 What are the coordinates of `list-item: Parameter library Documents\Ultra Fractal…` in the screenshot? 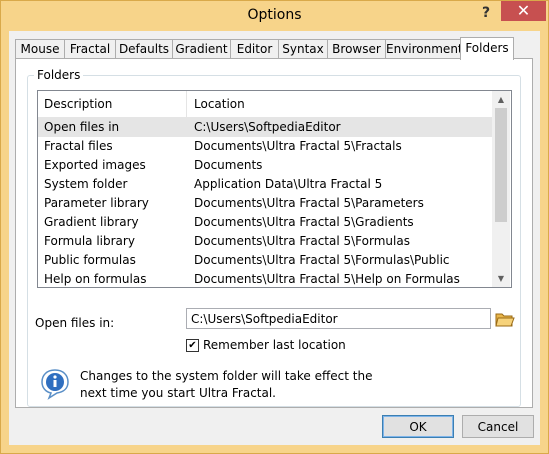 It's located at (265, 203).